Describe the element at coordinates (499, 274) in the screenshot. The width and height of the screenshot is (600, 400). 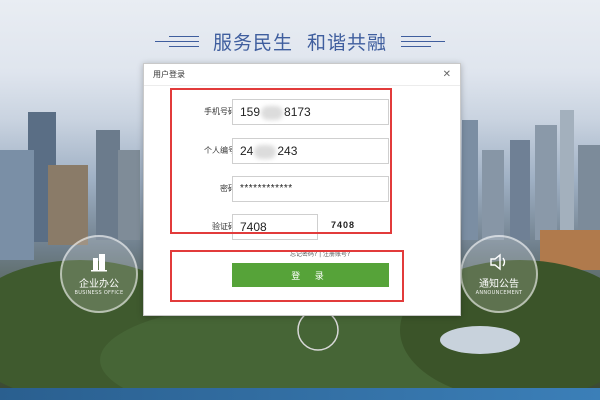
I see `announcement-button: 通知公告 ANNOUNCEMENT` at that location.